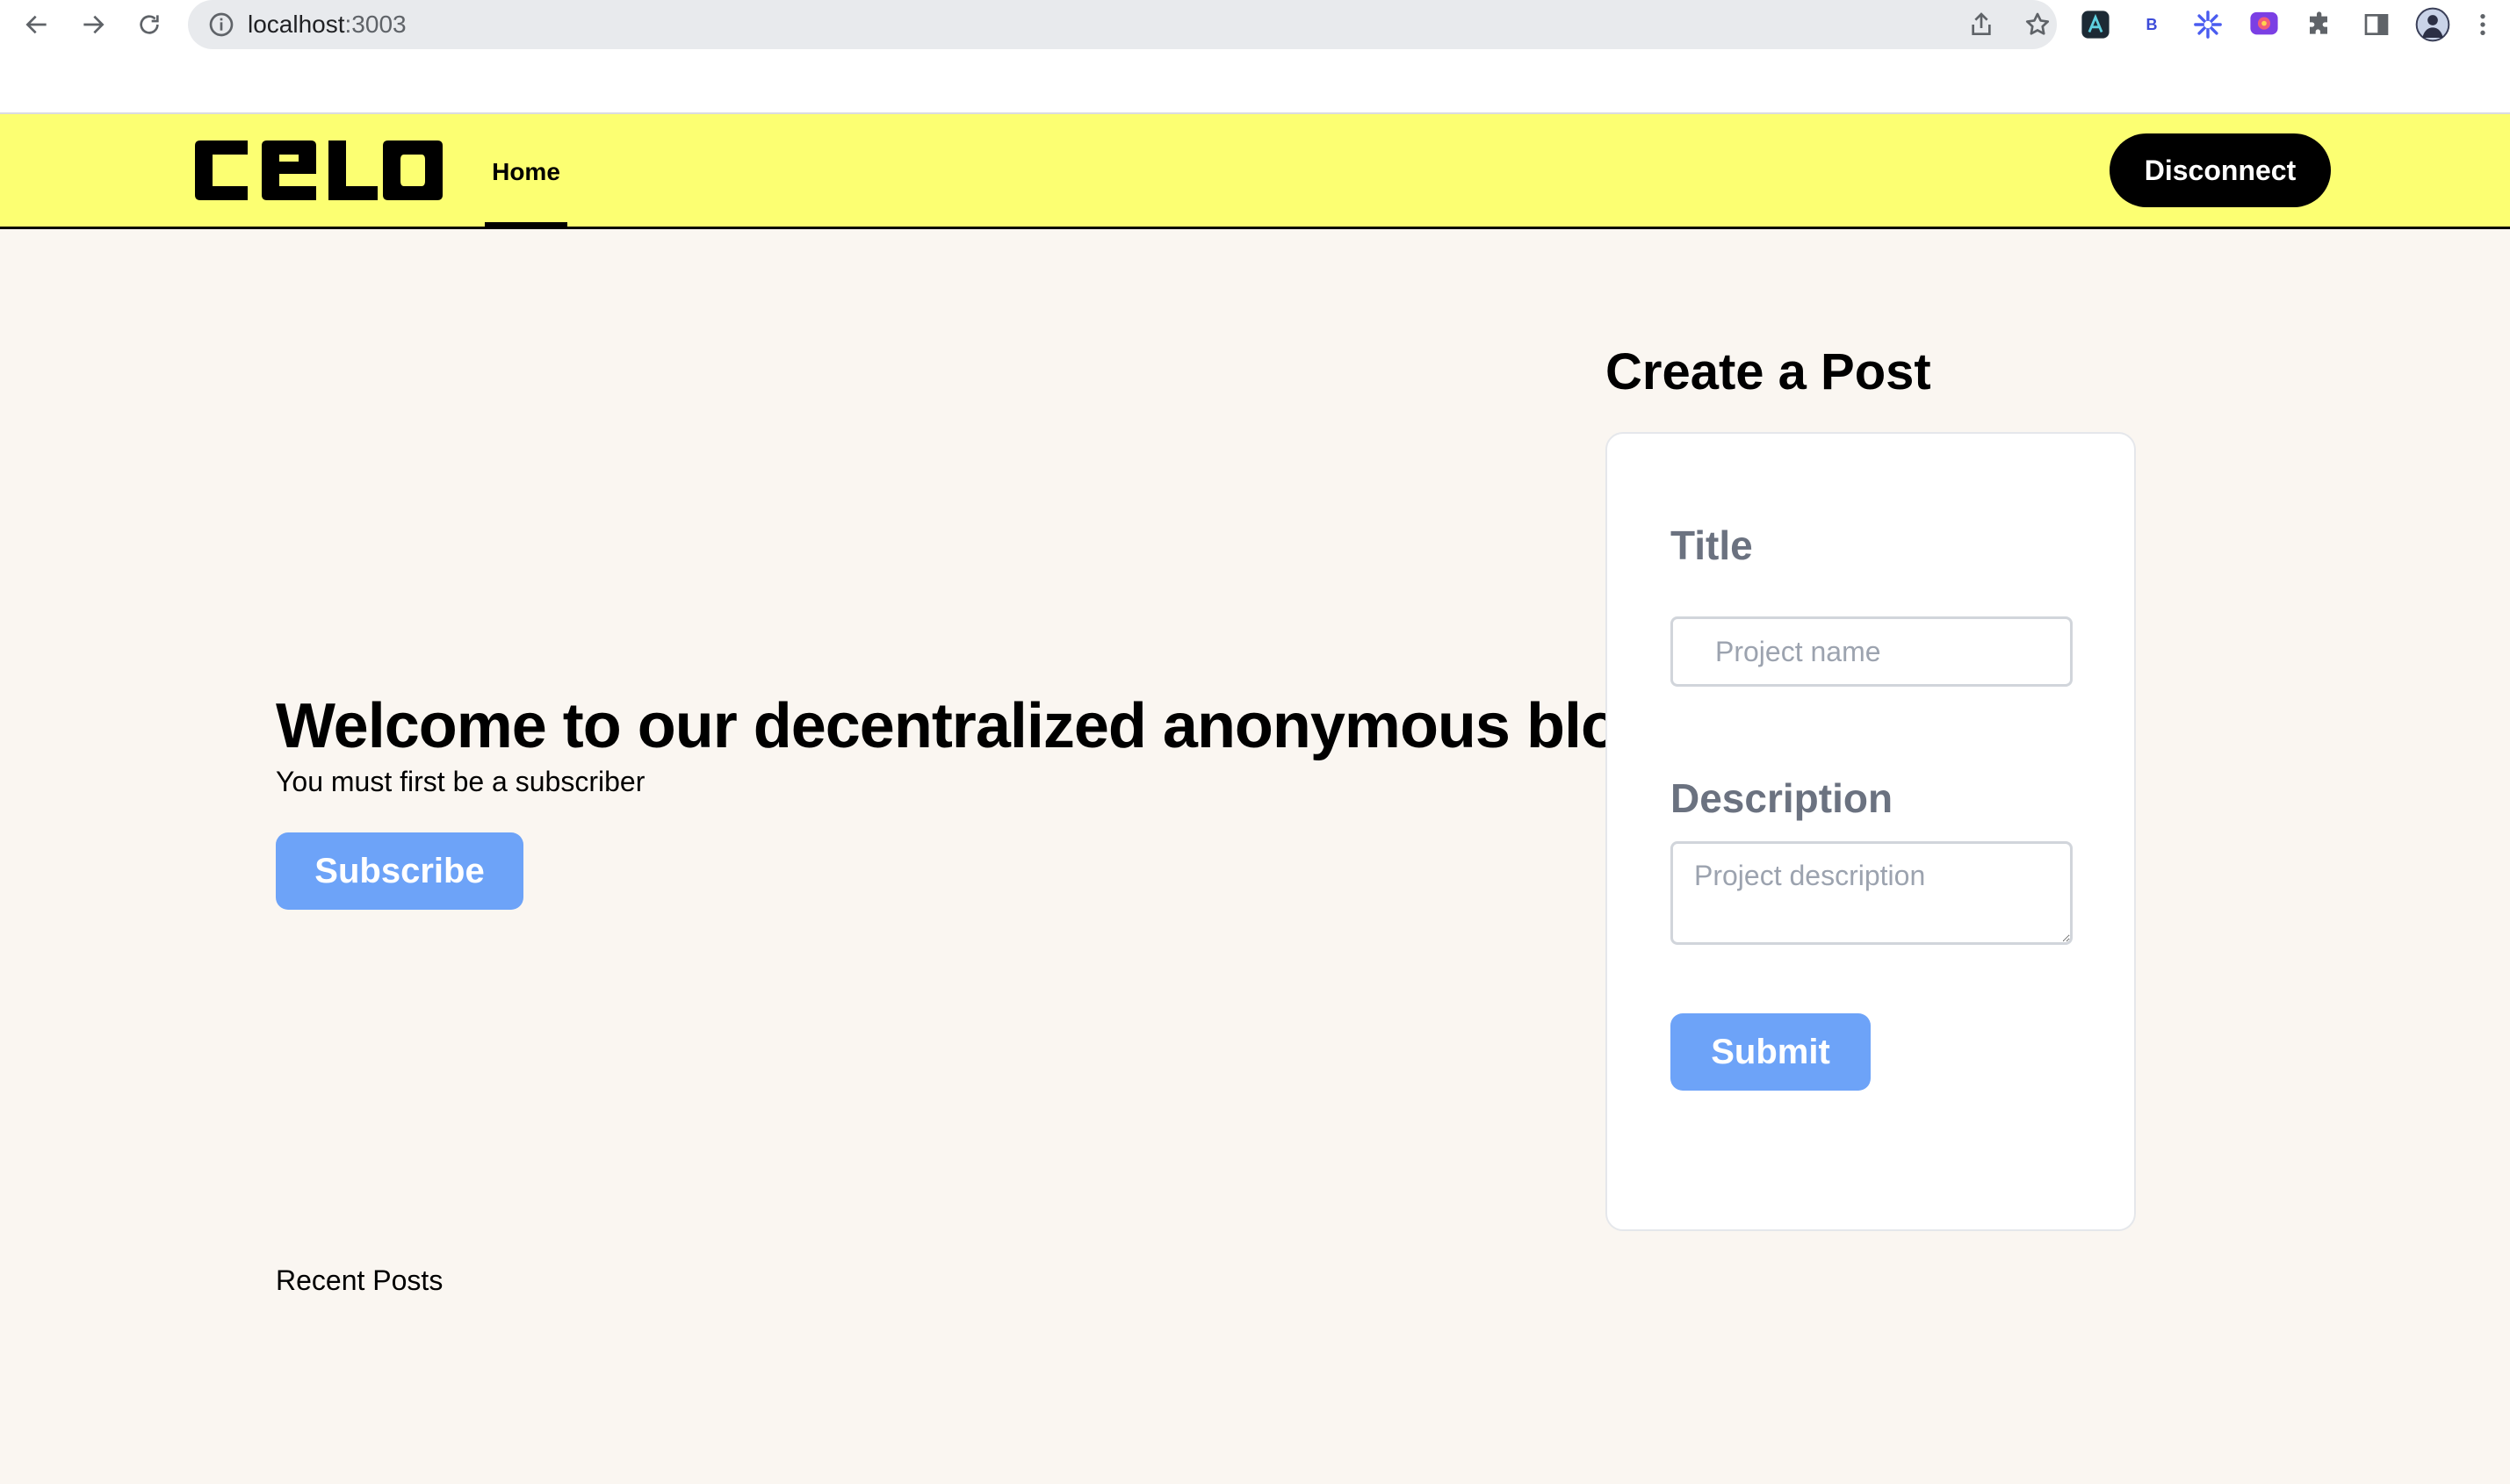 The width and height of the screenshot is (2510, 1484). I want to click on nav-home-label: Home, so click(526, 171).